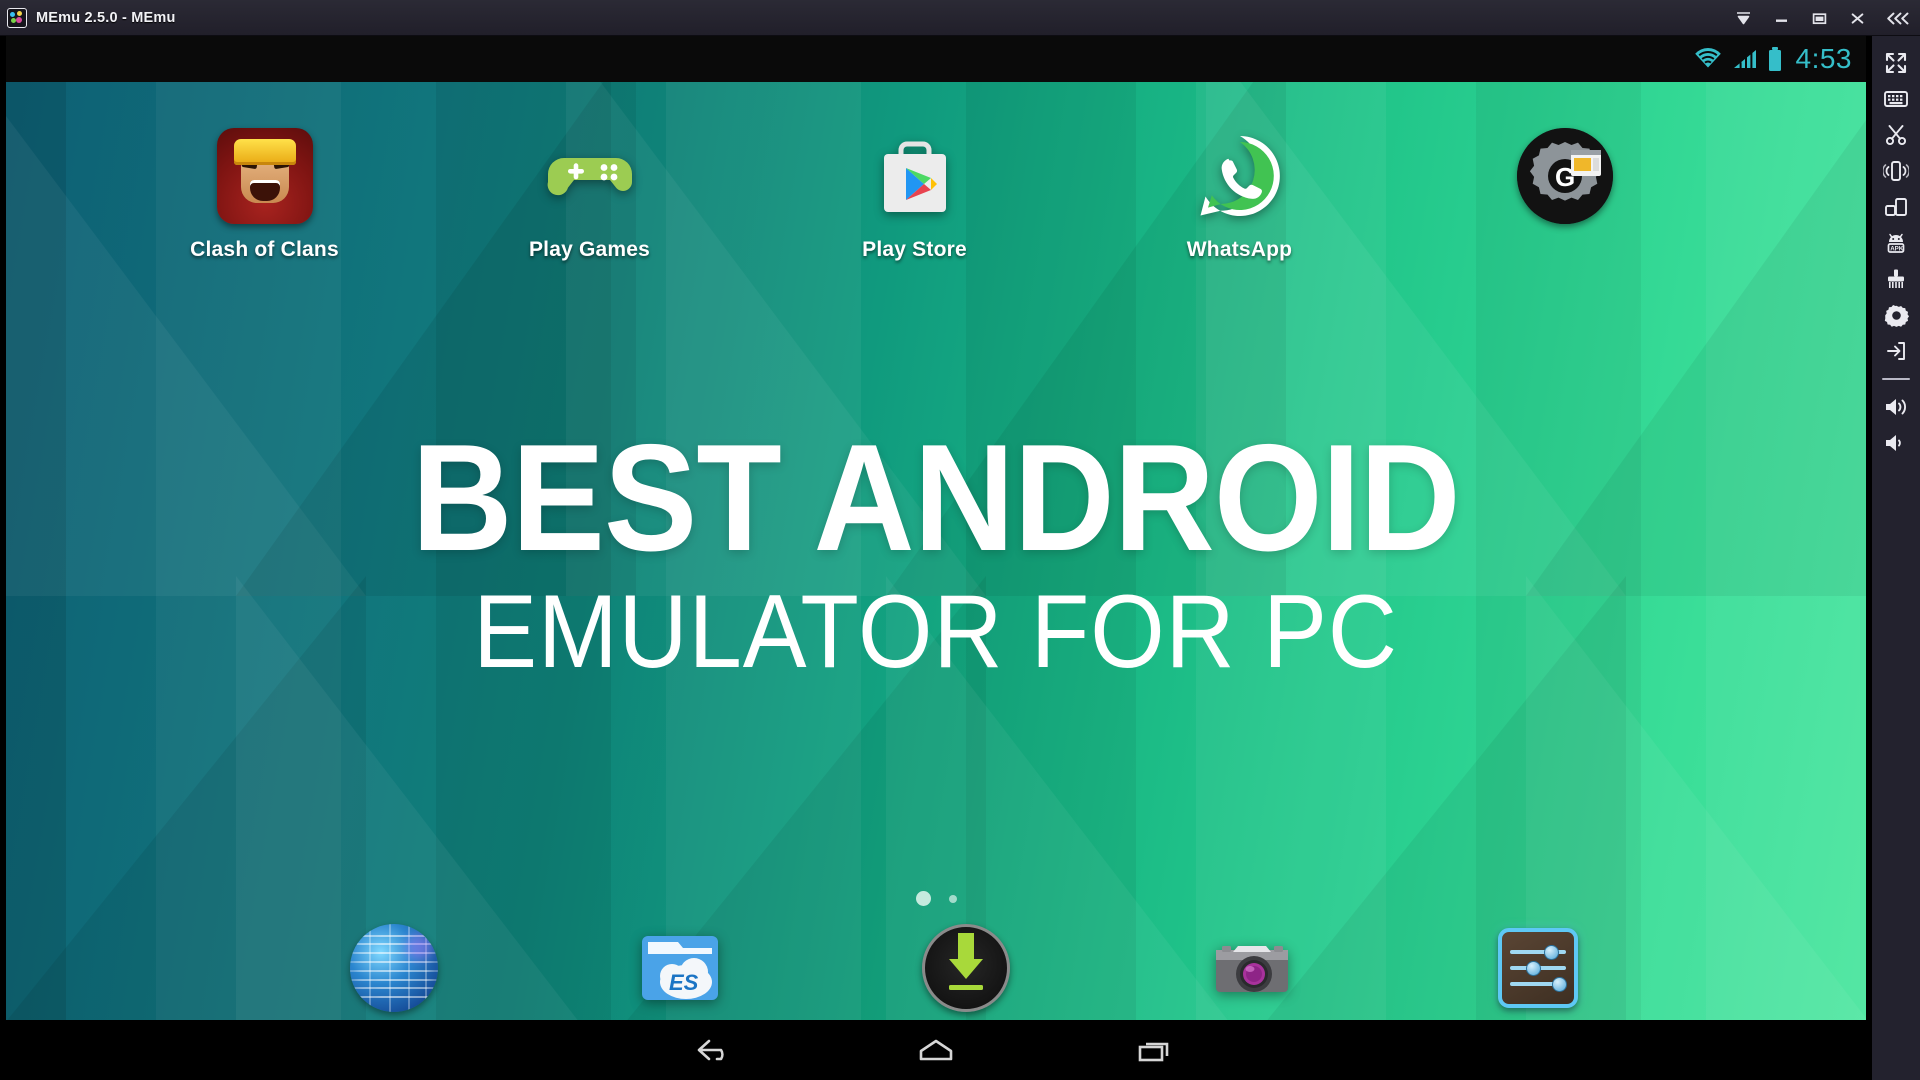 This screenshot has width=1920, height=1080. I want to click on home-page-indicator, so click(936, 898).